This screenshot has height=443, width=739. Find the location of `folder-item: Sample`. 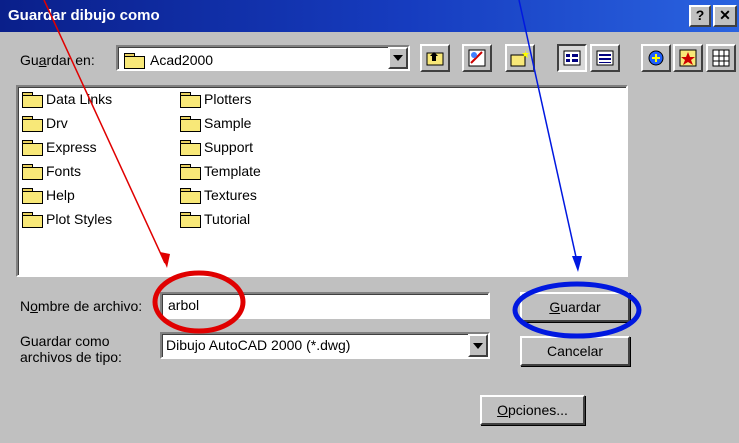

folder-item: Sample is located at coordinates (215, 123).